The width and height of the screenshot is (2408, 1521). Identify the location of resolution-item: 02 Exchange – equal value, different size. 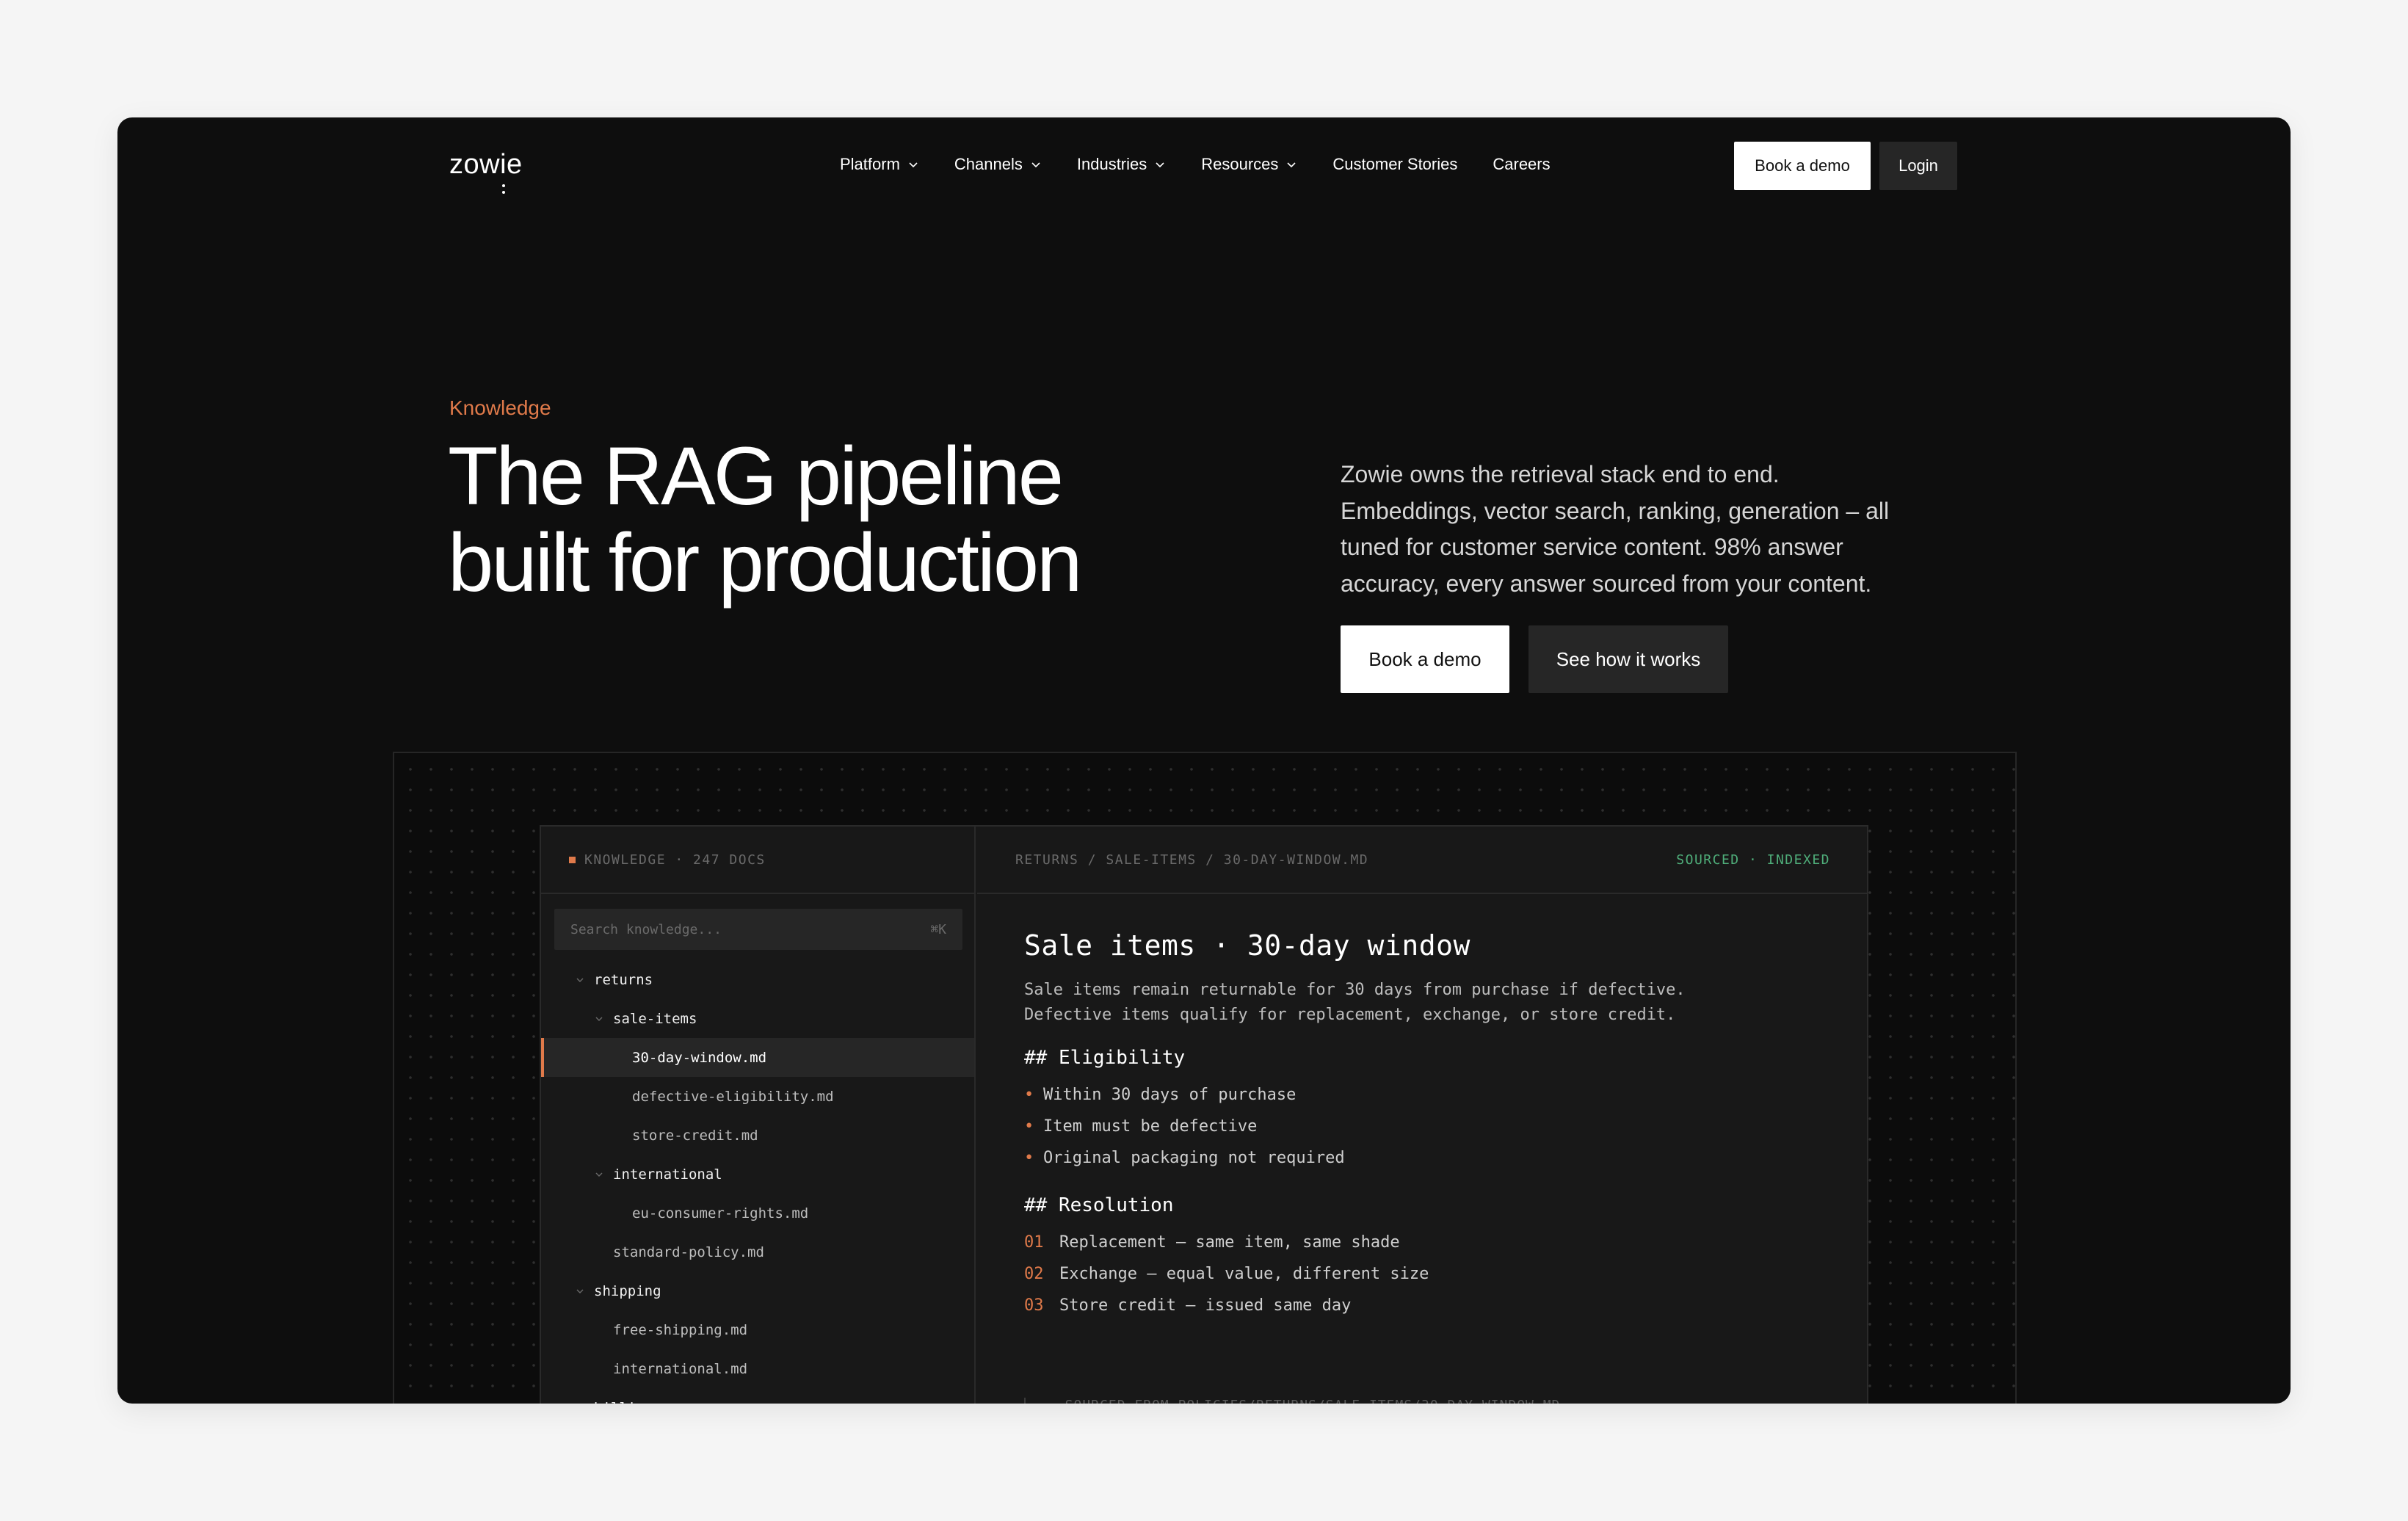
(1226, 1274).